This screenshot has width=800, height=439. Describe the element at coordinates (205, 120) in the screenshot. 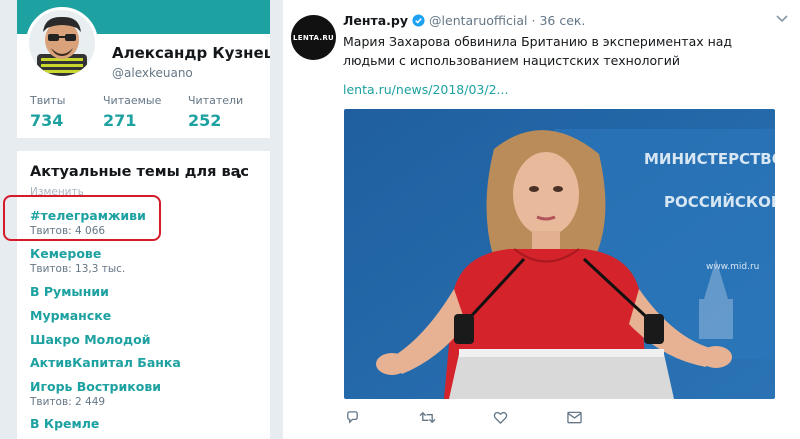

I see `stat-value: 252` at that location.